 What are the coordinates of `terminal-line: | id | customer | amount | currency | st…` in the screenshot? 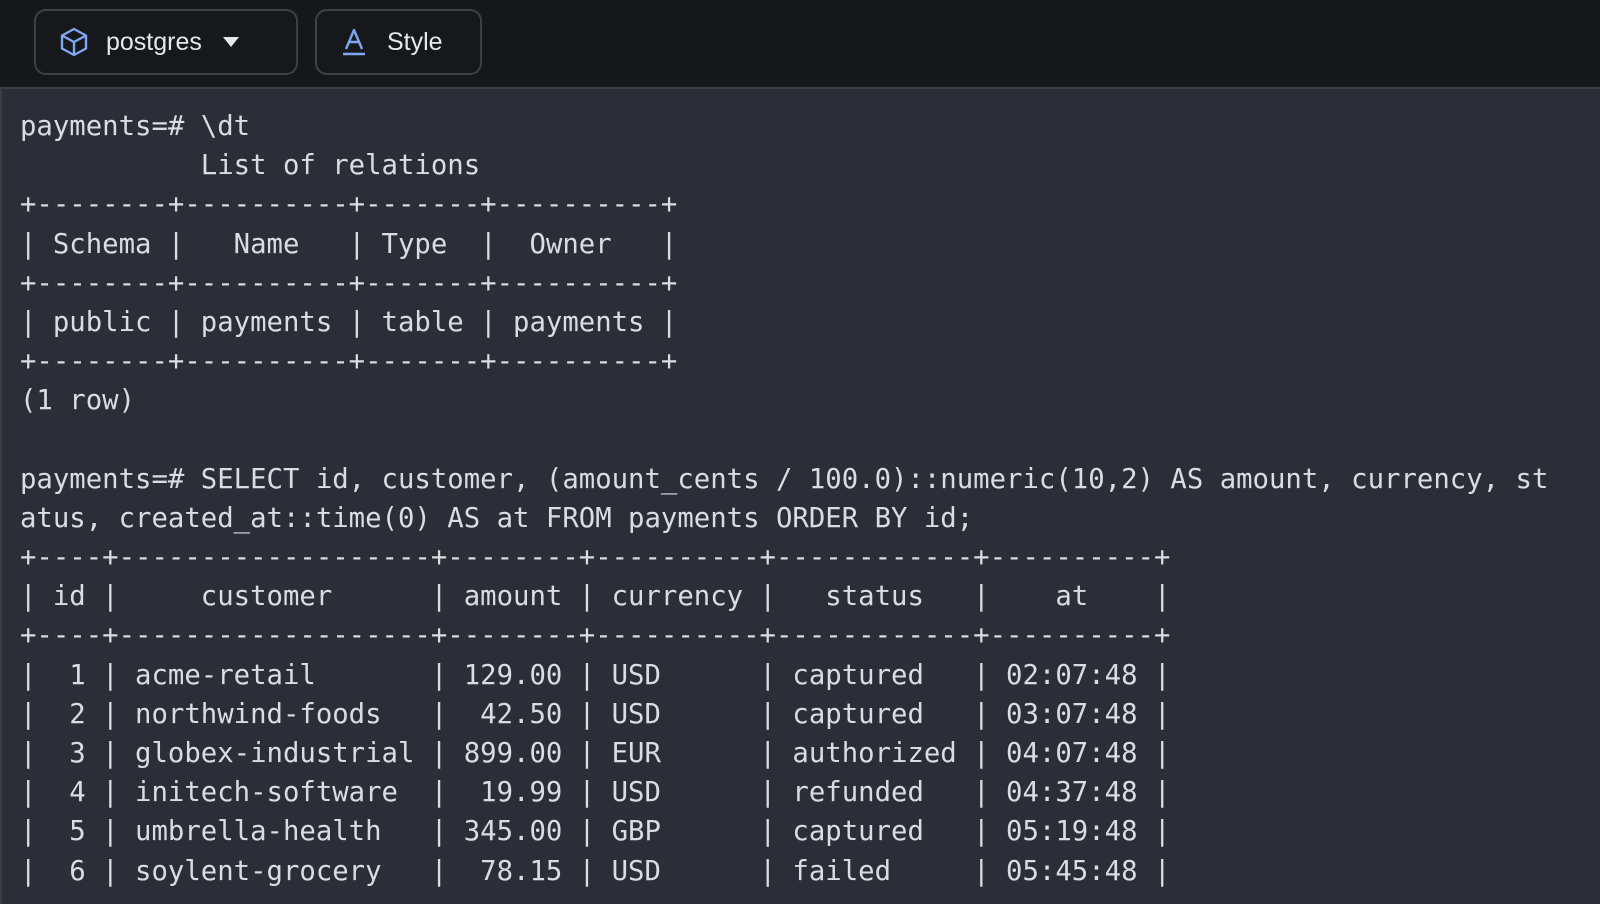 It's located at (595, 597).